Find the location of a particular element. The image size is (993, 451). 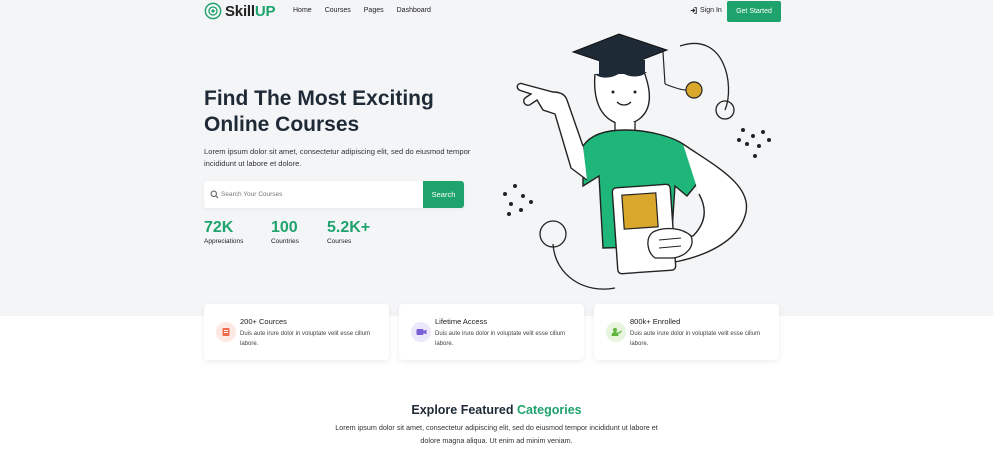

main-menu: Home Courses Pages Dashboard is located at coordinates (362, 10).